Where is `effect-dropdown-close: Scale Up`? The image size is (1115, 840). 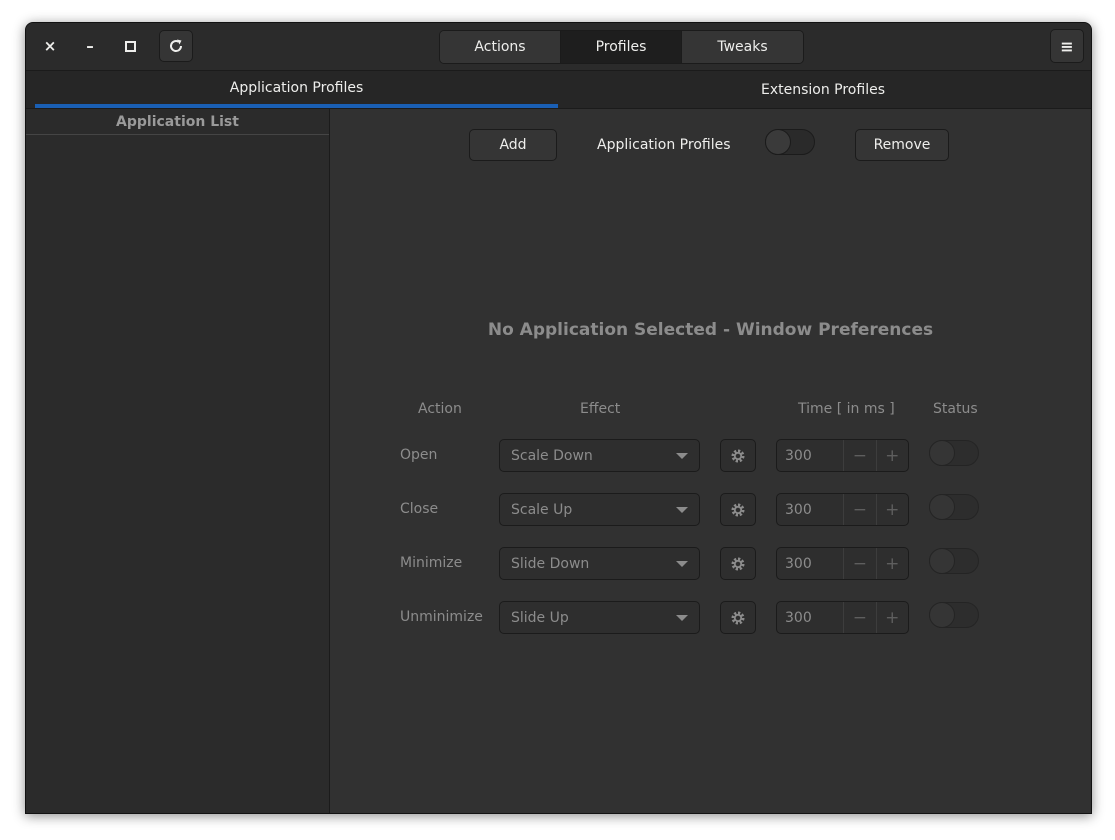
effect-dropdown-close: Scale Up is located at coordinates (599, 509).